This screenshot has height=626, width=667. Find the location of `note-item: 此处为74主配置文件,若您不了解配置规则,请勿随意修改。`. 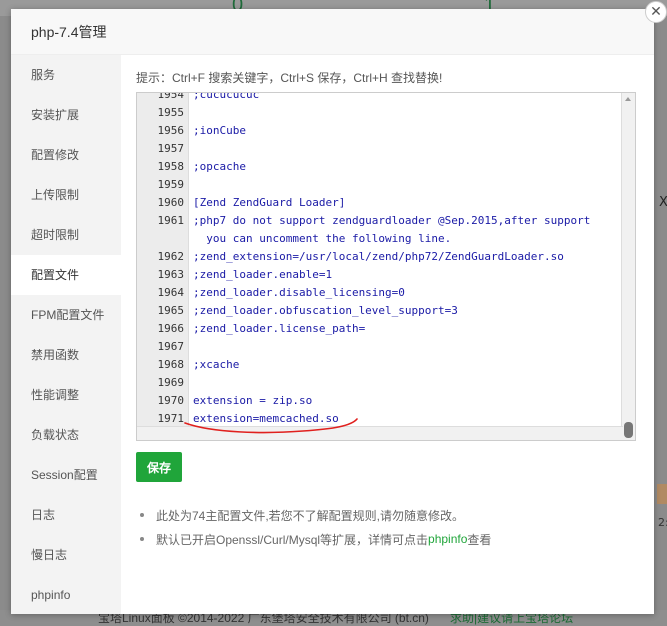

note-item: 此处为74主配置文件,若您不了解配置规则,请勿随意修改。 is located at coordinates (313, 515).